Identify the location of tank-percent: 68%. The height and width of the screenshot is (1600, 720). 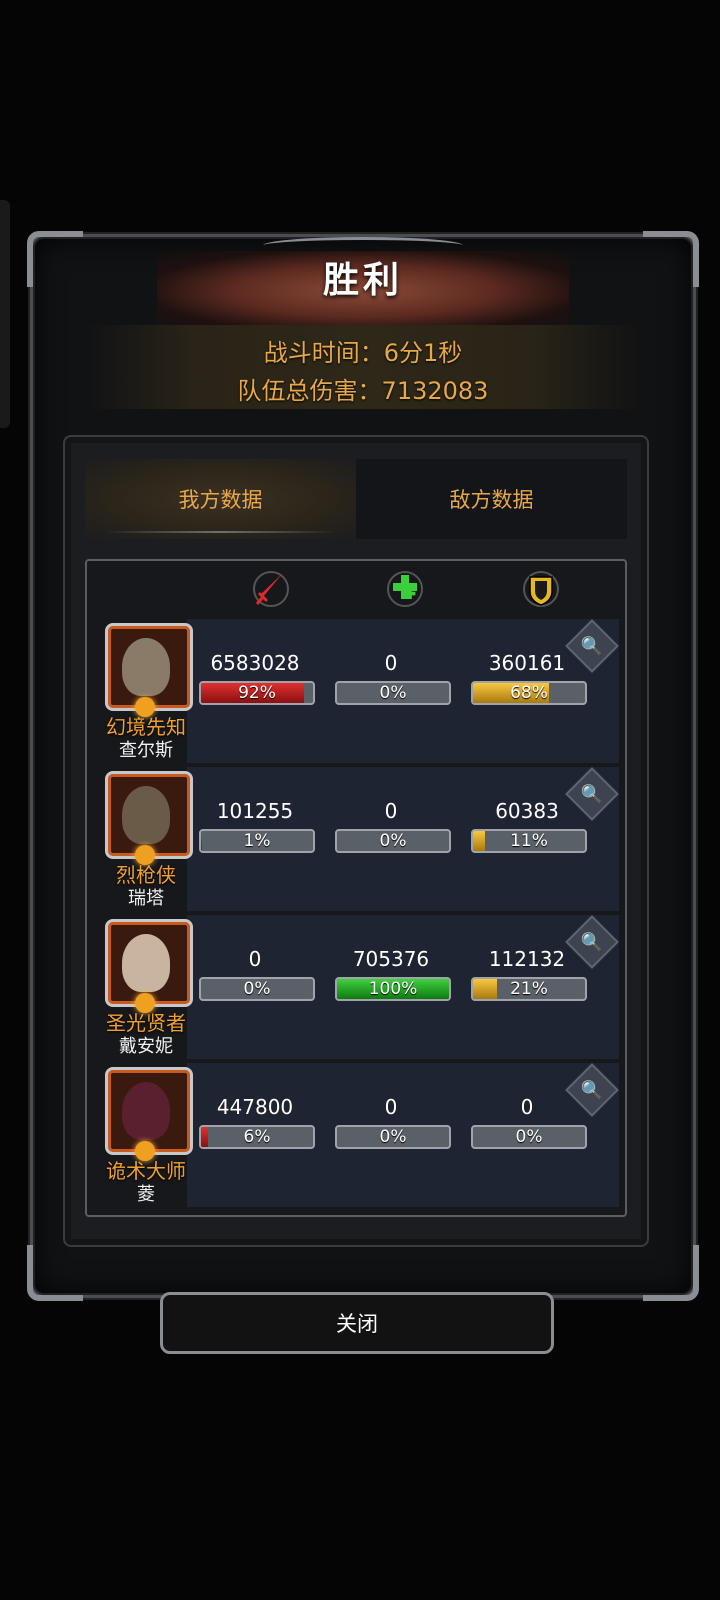
(529, 693).